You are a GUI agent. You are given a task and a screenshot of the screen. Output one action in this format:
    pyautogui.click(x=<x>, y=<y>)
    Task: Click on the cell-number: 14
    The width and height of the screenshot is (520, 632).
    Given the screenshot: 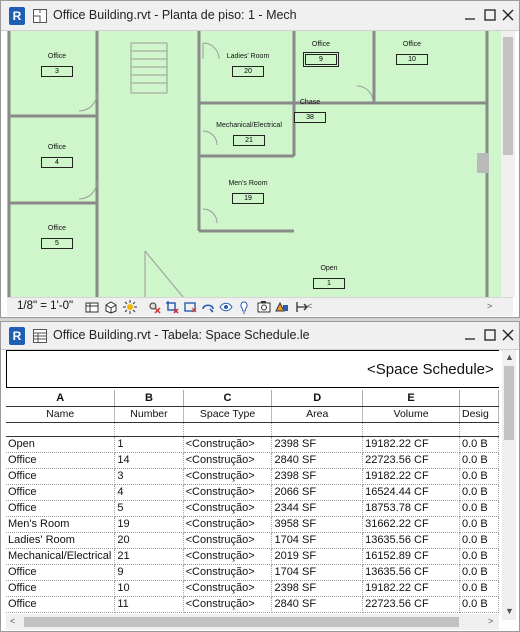 What is the action you would take?
    pyautogui.click(x=149, y=460)
    